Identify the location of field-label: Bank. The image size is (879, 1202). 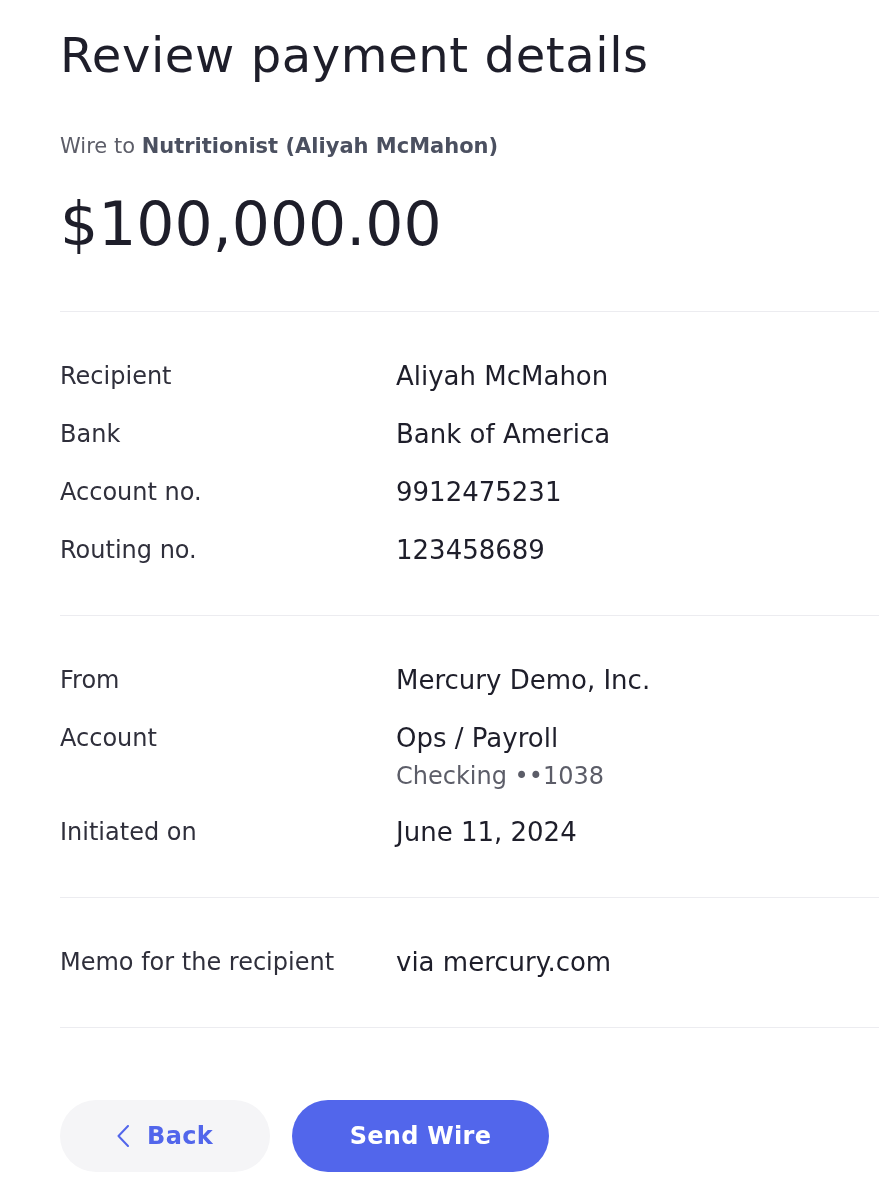
(91, 434).